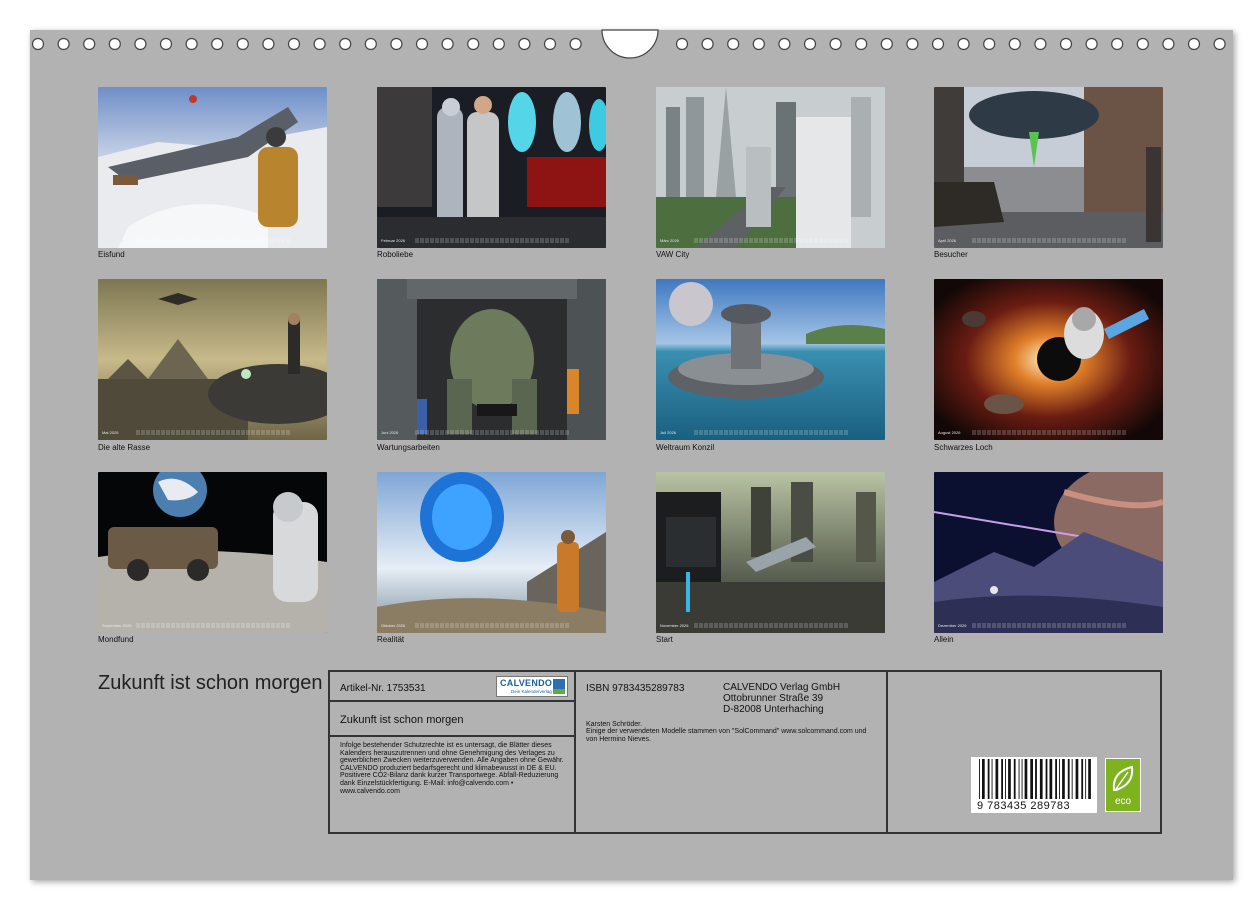  I want to click on month-image-3: März 2026, so click(770, 167).